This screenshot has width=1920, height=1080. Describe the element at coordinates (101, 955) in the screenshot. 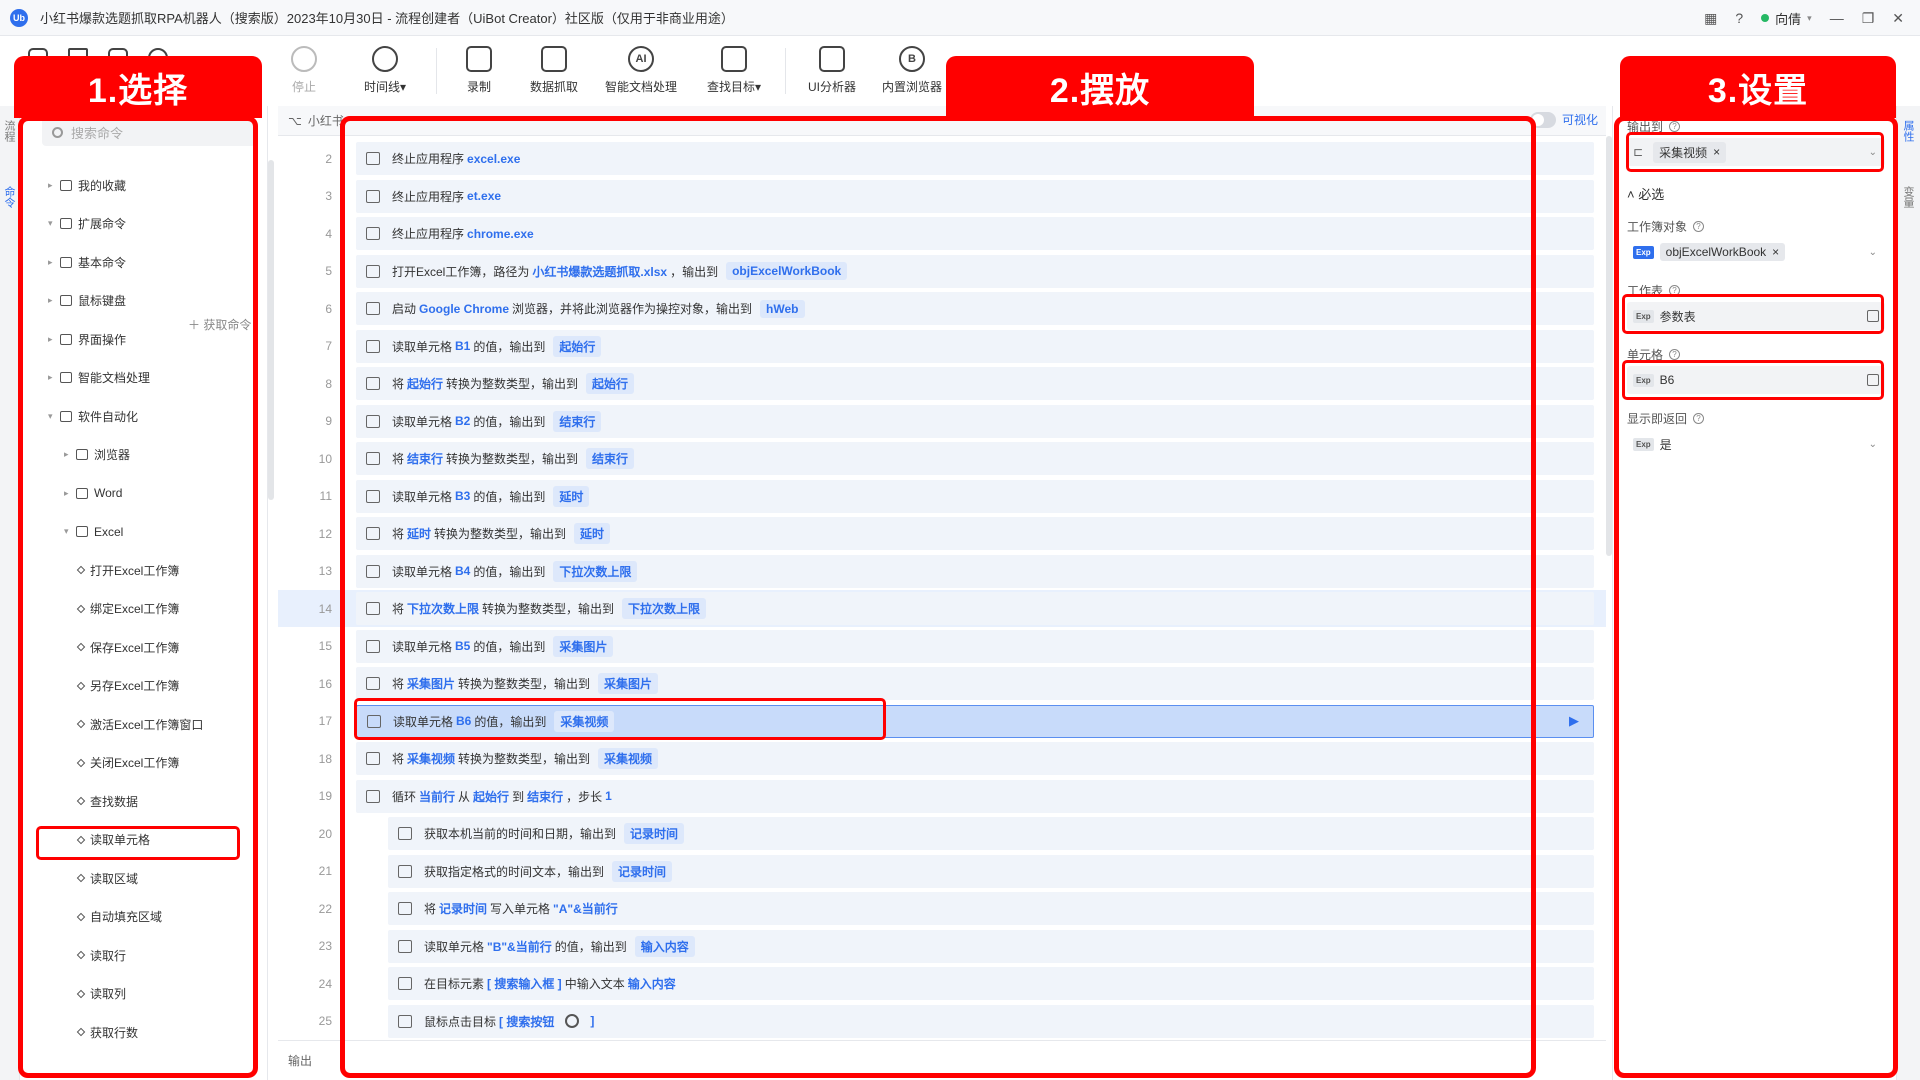

I see `tree-item: 读取行` at that location.